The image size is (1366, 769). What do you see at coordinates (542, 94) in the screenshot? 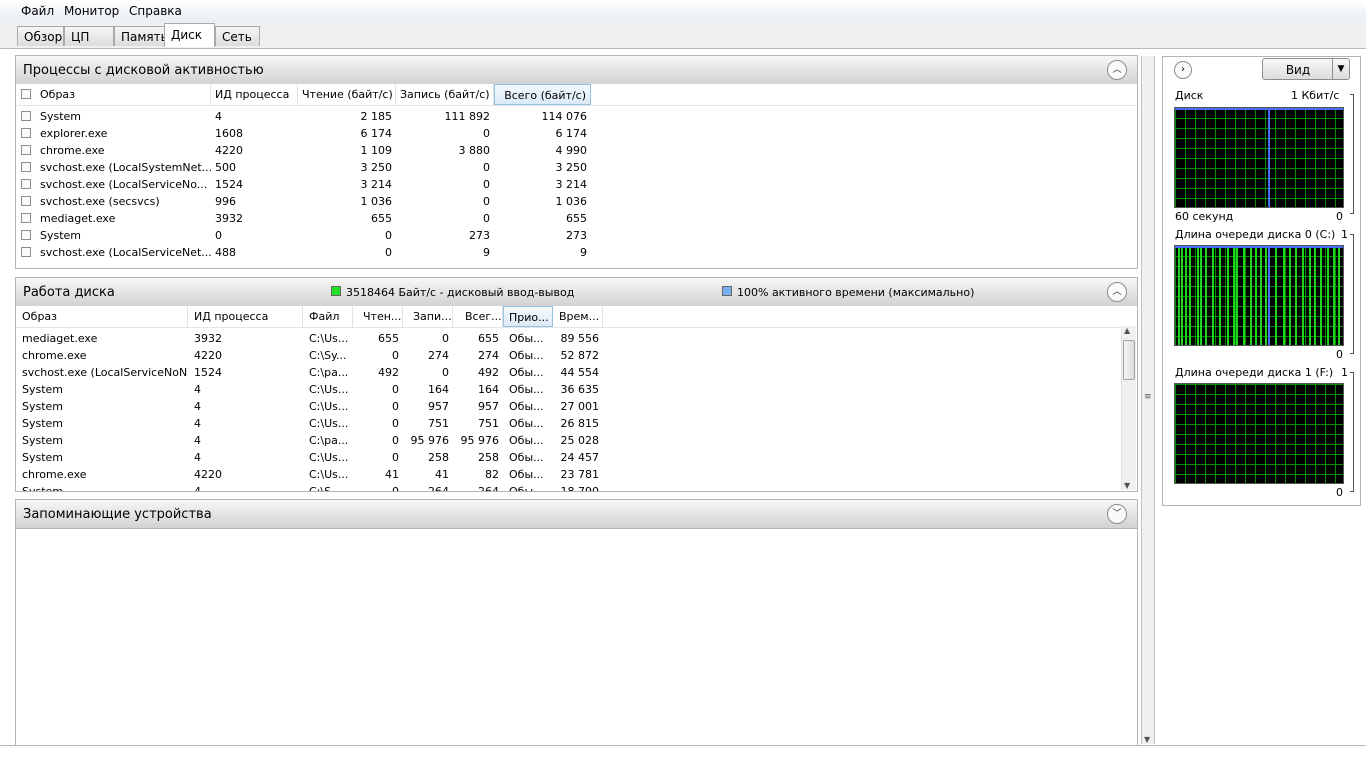
I see `col-total: Всего (байт/с)` at bounding box center [542, 94].